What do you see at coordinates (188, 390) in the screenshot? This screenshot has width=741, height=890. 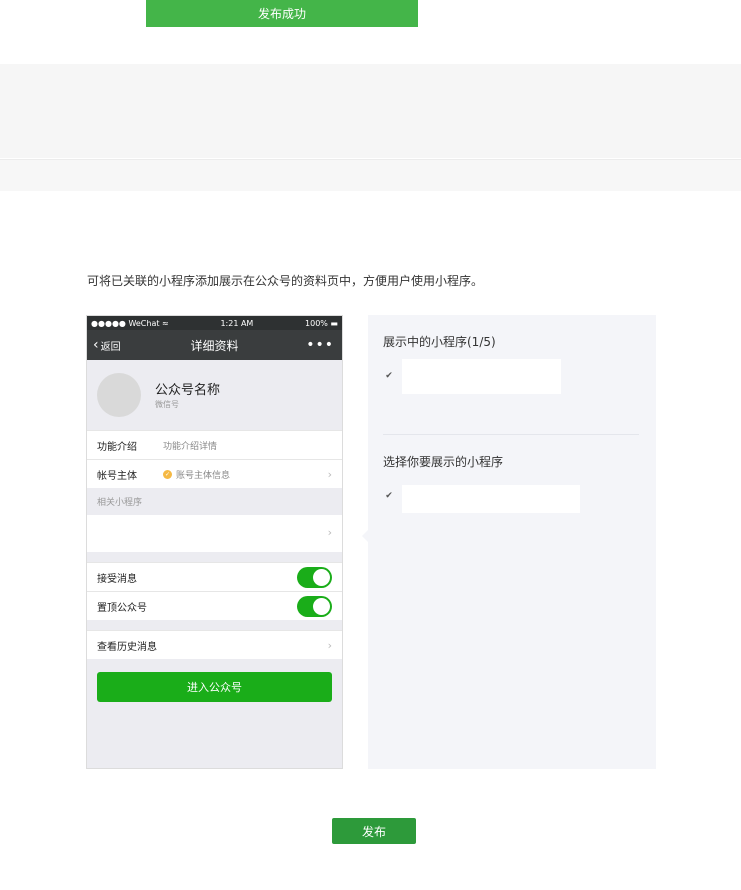 I see `account-name: 公众号名称` at bounding box center [188, 390].